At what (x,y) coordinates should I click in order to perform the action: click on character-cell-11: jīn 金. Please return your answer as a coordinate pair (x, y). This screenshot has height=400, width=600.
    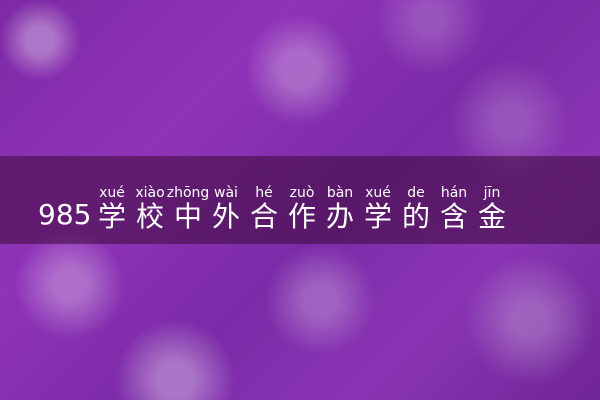
    Looking at the image, I should click on (492, 207).